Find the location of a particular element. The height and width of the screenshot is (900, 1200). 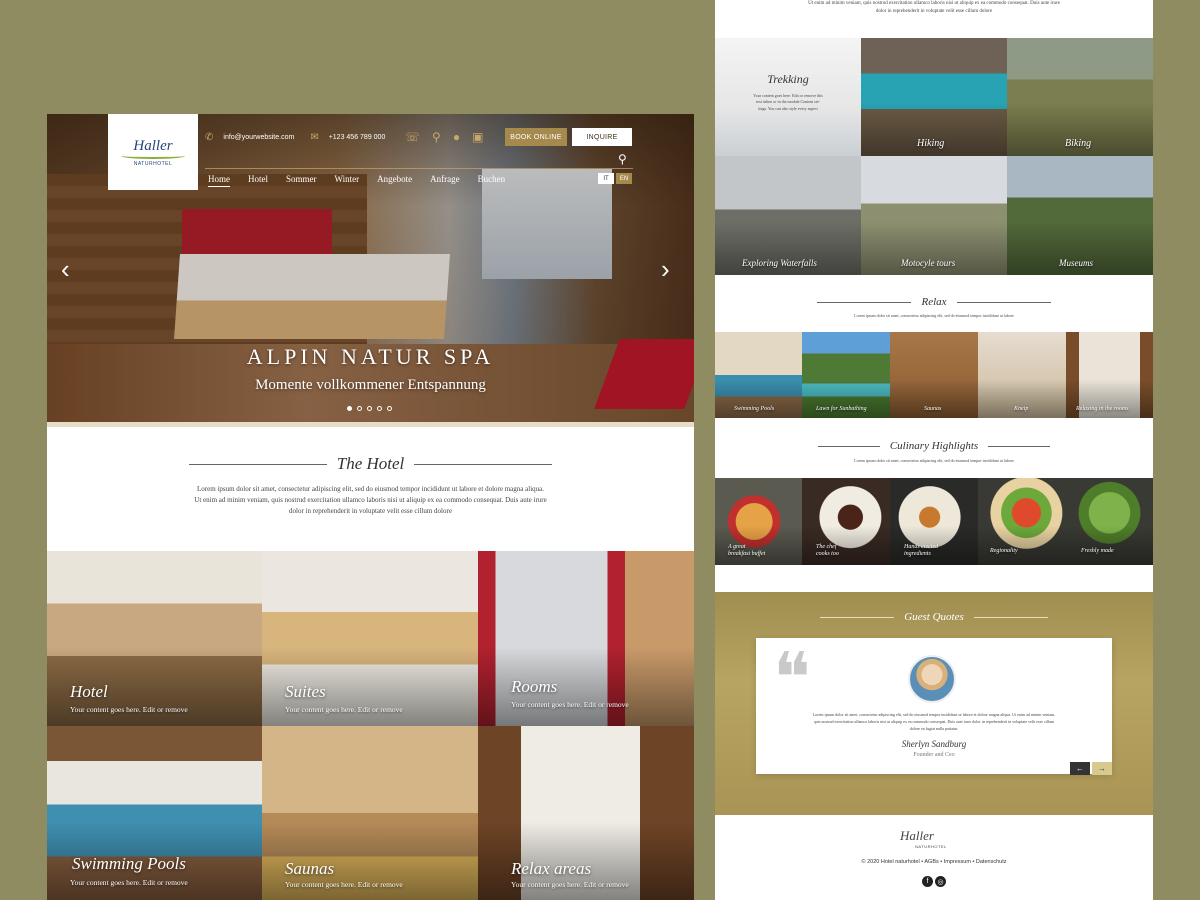

card-title: Museums is located at coordinates (1076, 263).